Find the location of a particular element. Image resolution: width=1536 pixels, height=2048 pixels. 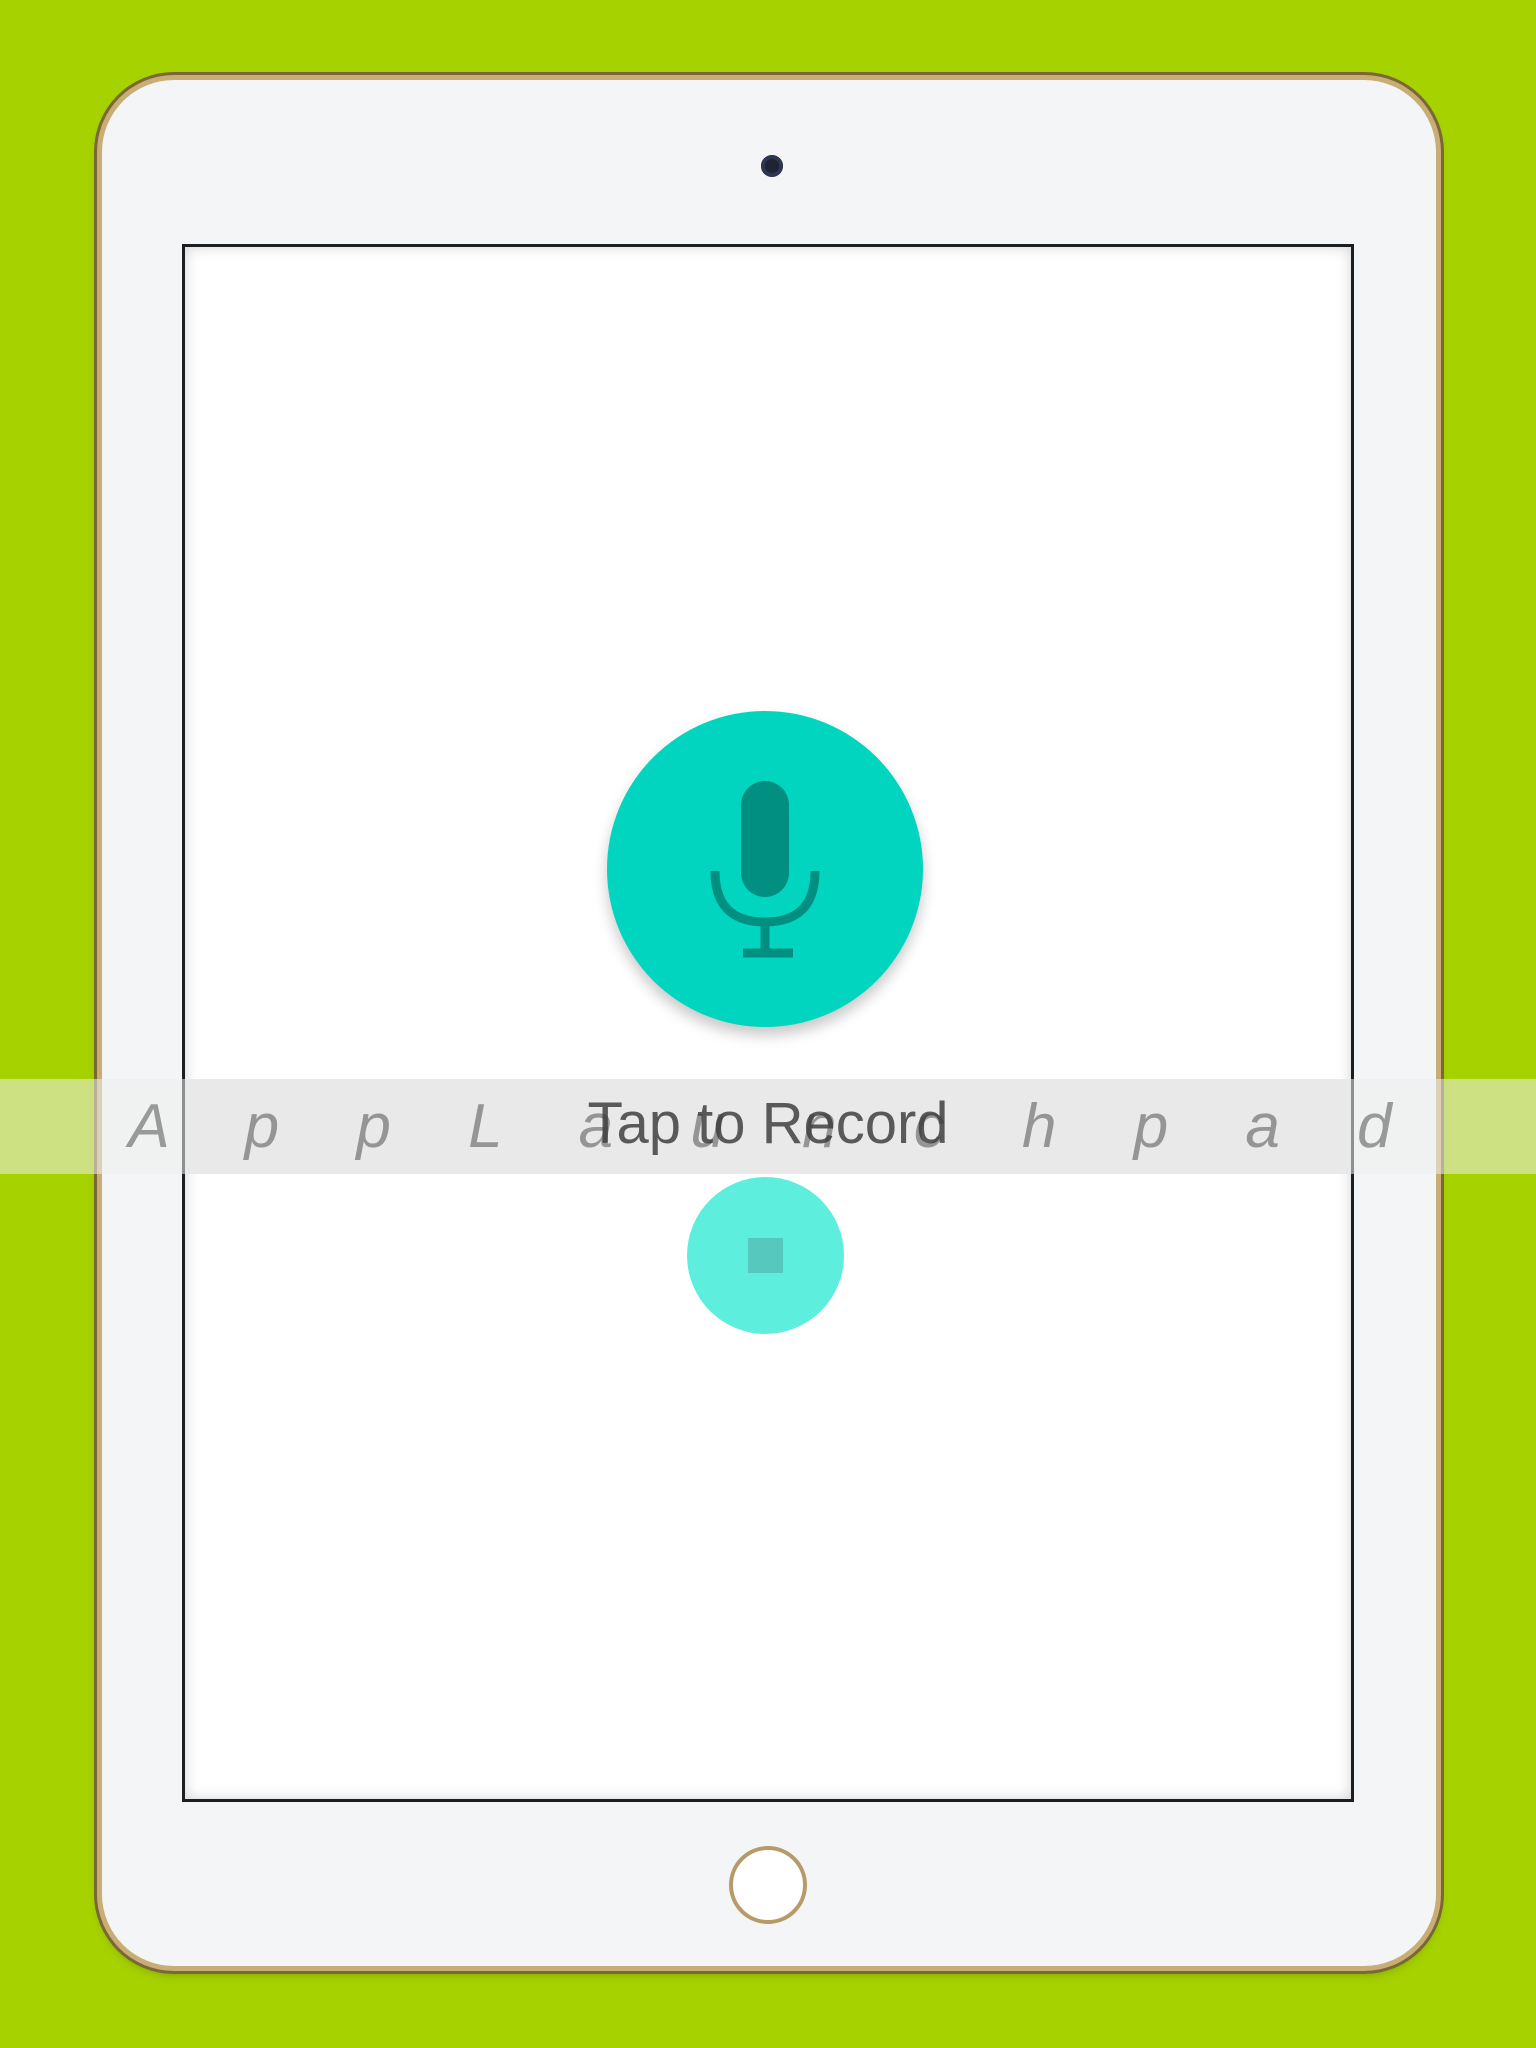

record-button is located at coordinates (765, 869).